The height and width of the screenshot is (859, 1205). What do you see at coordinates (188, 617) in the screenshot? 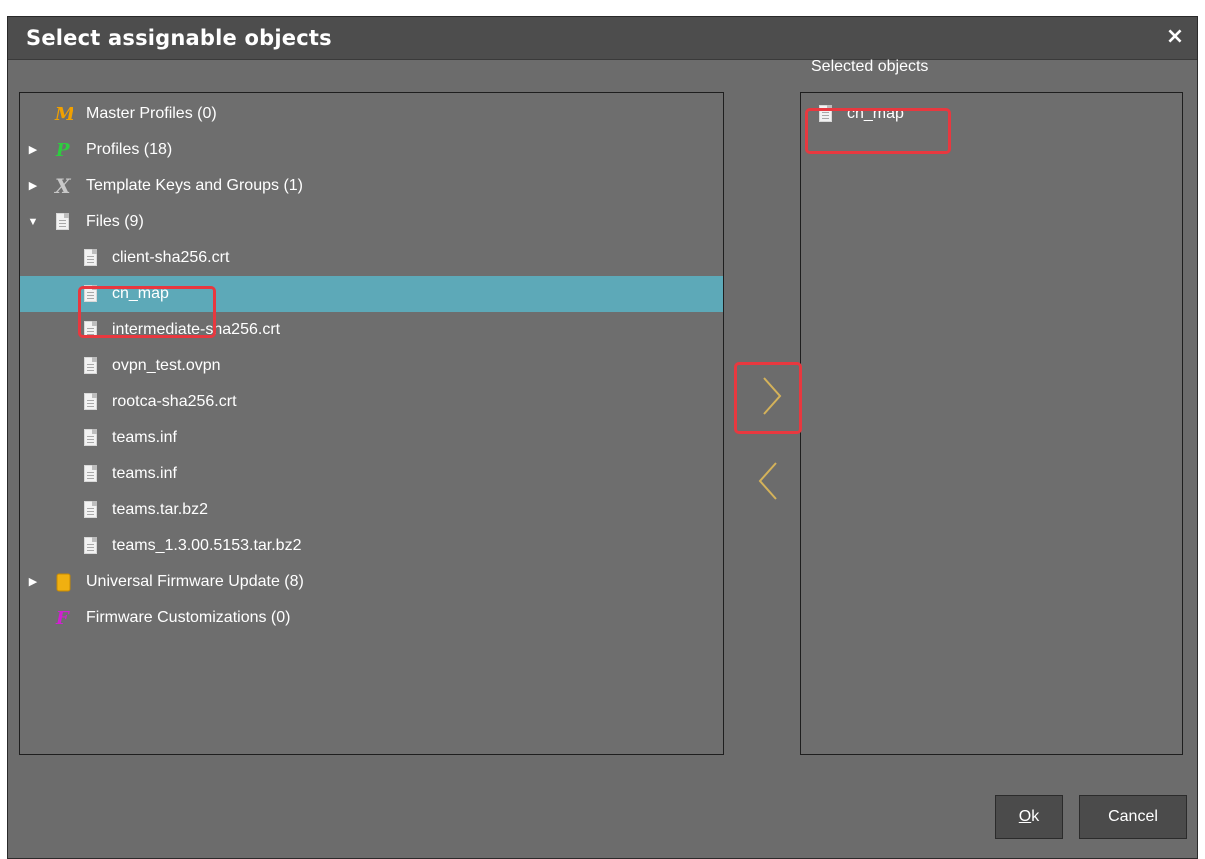
I see `tree-item-label: Firmware Customizations (0)` at bounding box center [188, 617].